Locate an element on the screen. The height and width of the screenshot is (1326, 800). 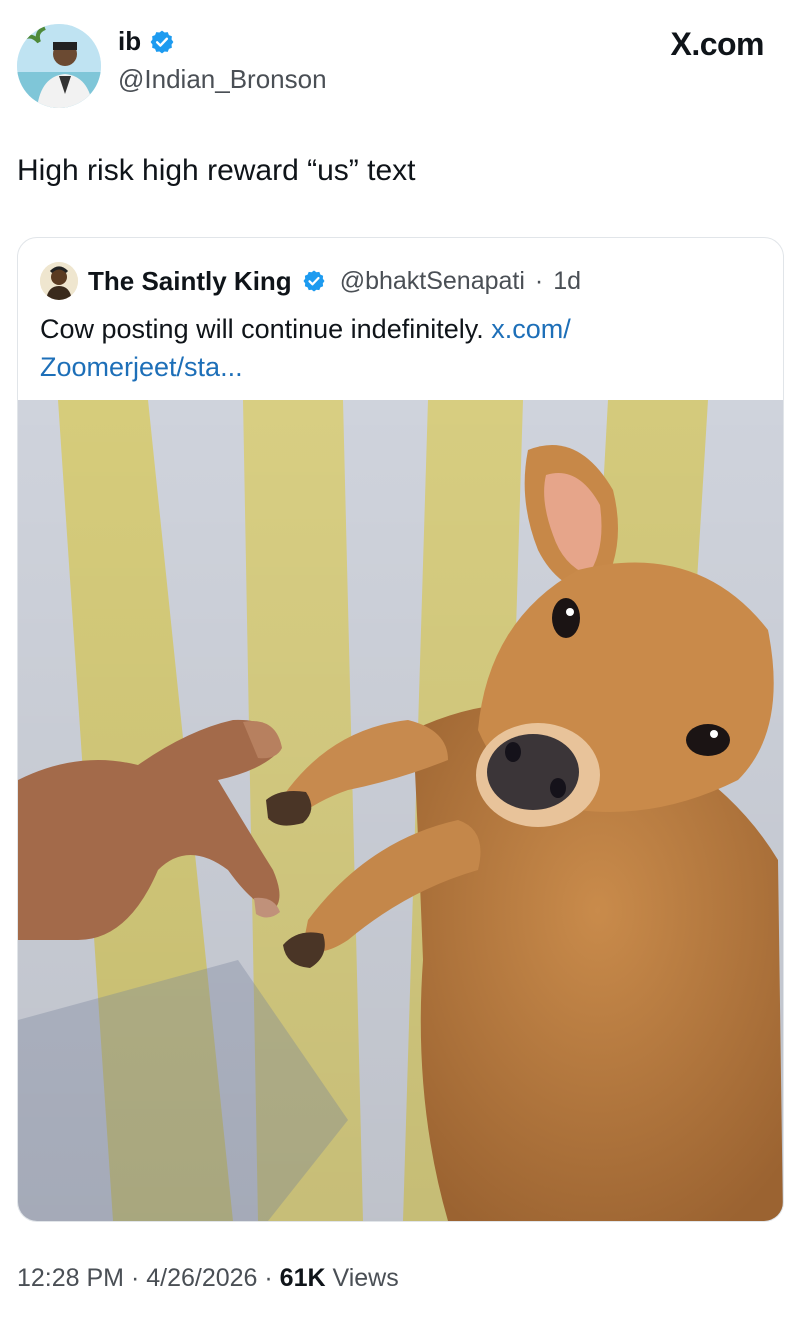
quoted-link-part1: x.com/ is located at coordinates (531, 329).